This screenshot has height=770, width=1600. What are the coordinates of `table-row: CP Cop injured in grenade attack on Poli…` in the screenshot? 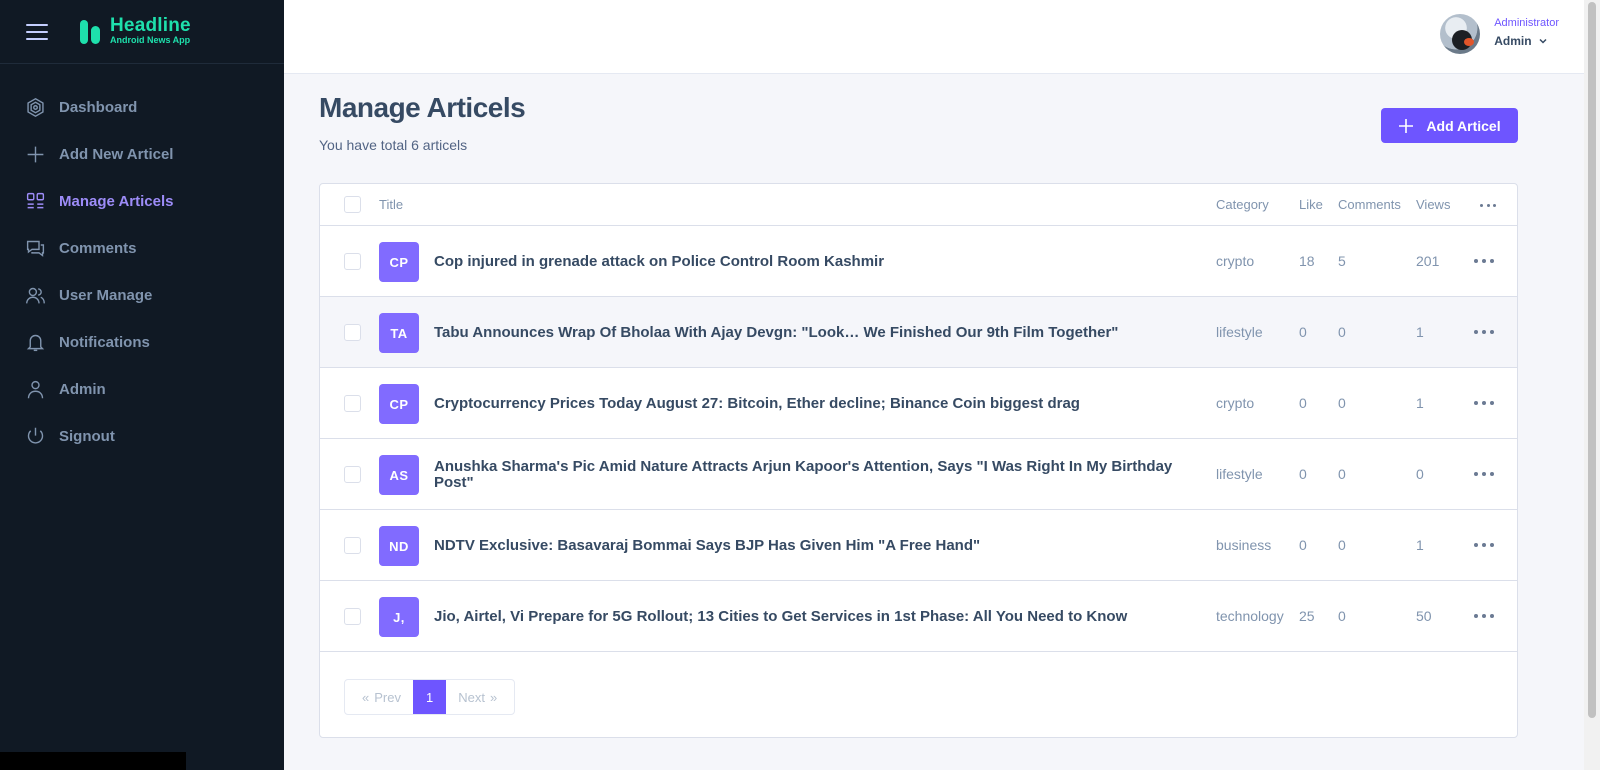 It's located at (918, 261).